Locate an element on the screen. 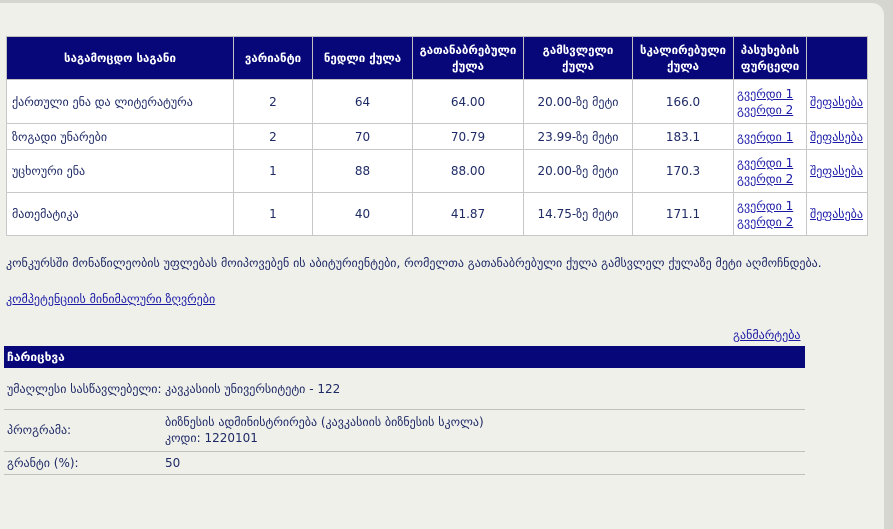 The height and width of the screenshot is (529, 893). university-value: კავკასიის უნივერსიტეტი - 122 is located at coordinates (483, 389).